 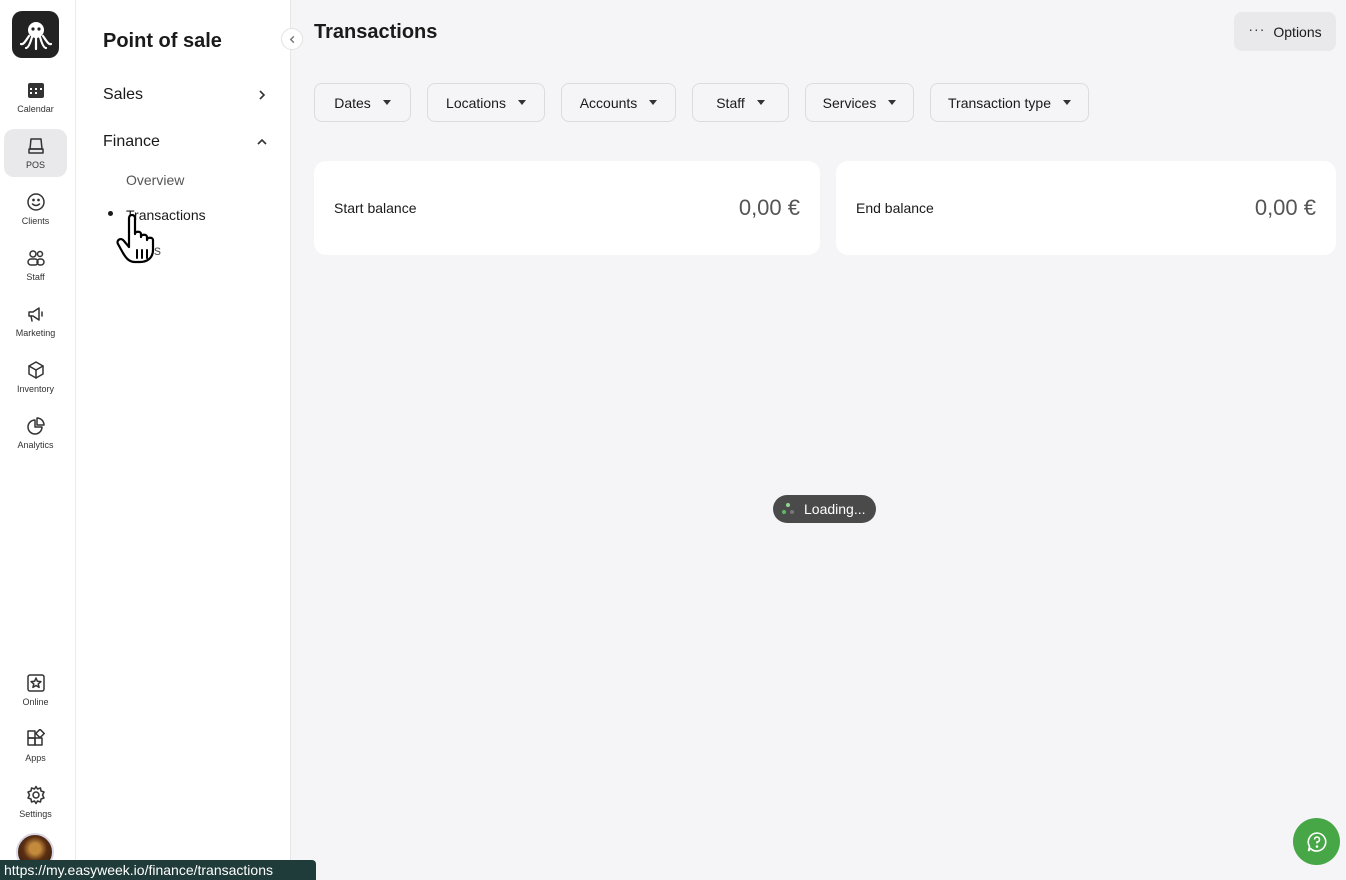 What do you see at coordinates (730, 102) in the screenshot?
I see `filter-label: Staff` at bounding box center [730, 102].